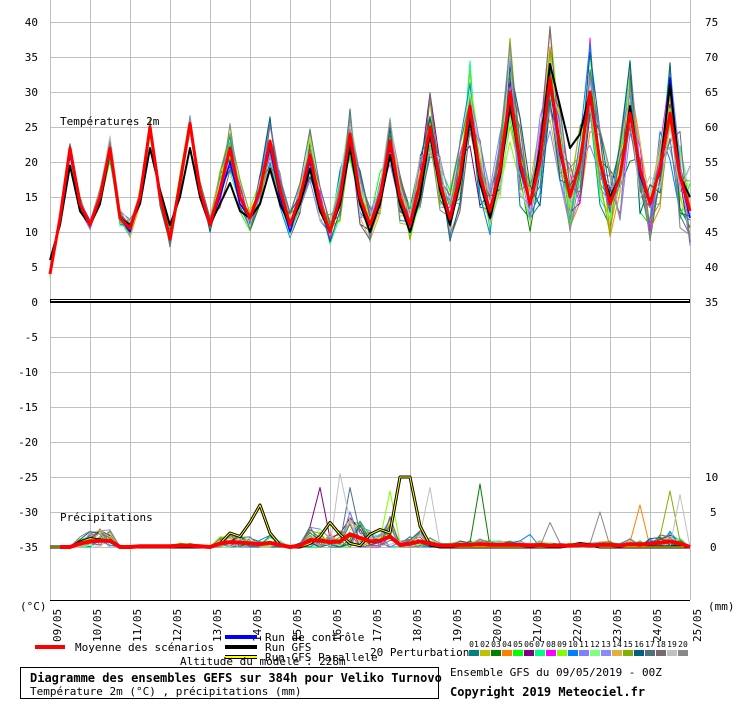 The height and width of the screenshot is (704, 740). Describe the element at coordinates (537, 625) in the screenshot. I see `x-tick-label: 21/05` at that location.